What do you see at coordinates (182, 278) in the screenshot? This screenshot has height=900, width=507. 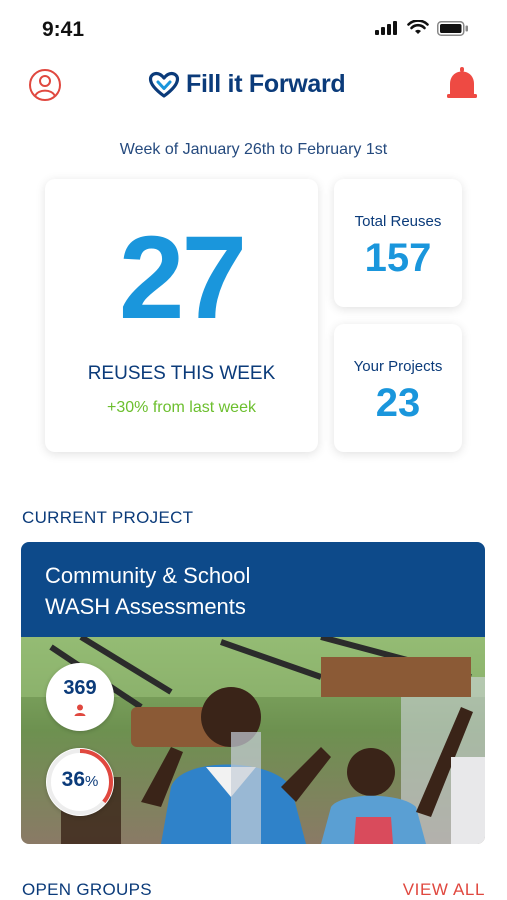 I see `weekly-reuses-count: 27` at bounding box center [182, 278].